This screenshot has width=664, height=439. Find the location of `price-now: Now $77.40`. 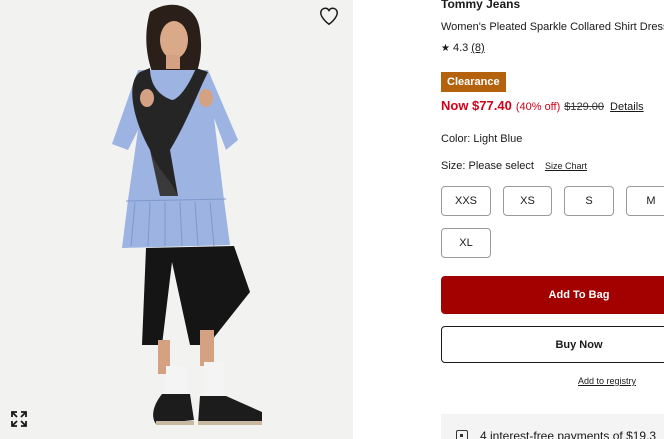

price-now: Now $77.40 is located at coordinates (476, 105).